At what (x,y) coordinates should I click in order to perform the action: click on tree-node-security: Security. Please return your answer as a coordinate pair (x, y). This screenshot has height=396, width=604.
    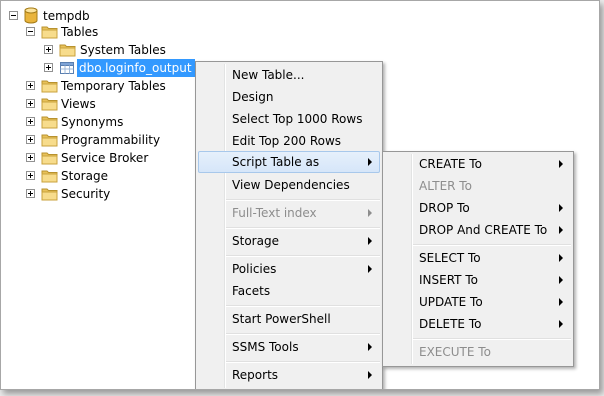
    Looking at the image, I should click on (96, 194).